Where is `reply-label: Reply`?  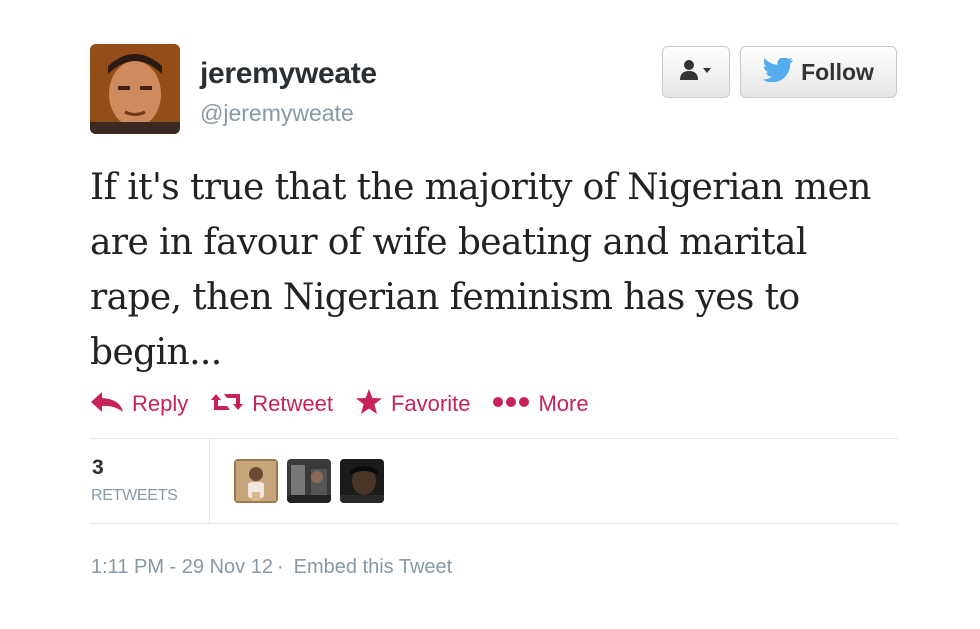
reply-label: Reply is located at coordinates (160, 403).